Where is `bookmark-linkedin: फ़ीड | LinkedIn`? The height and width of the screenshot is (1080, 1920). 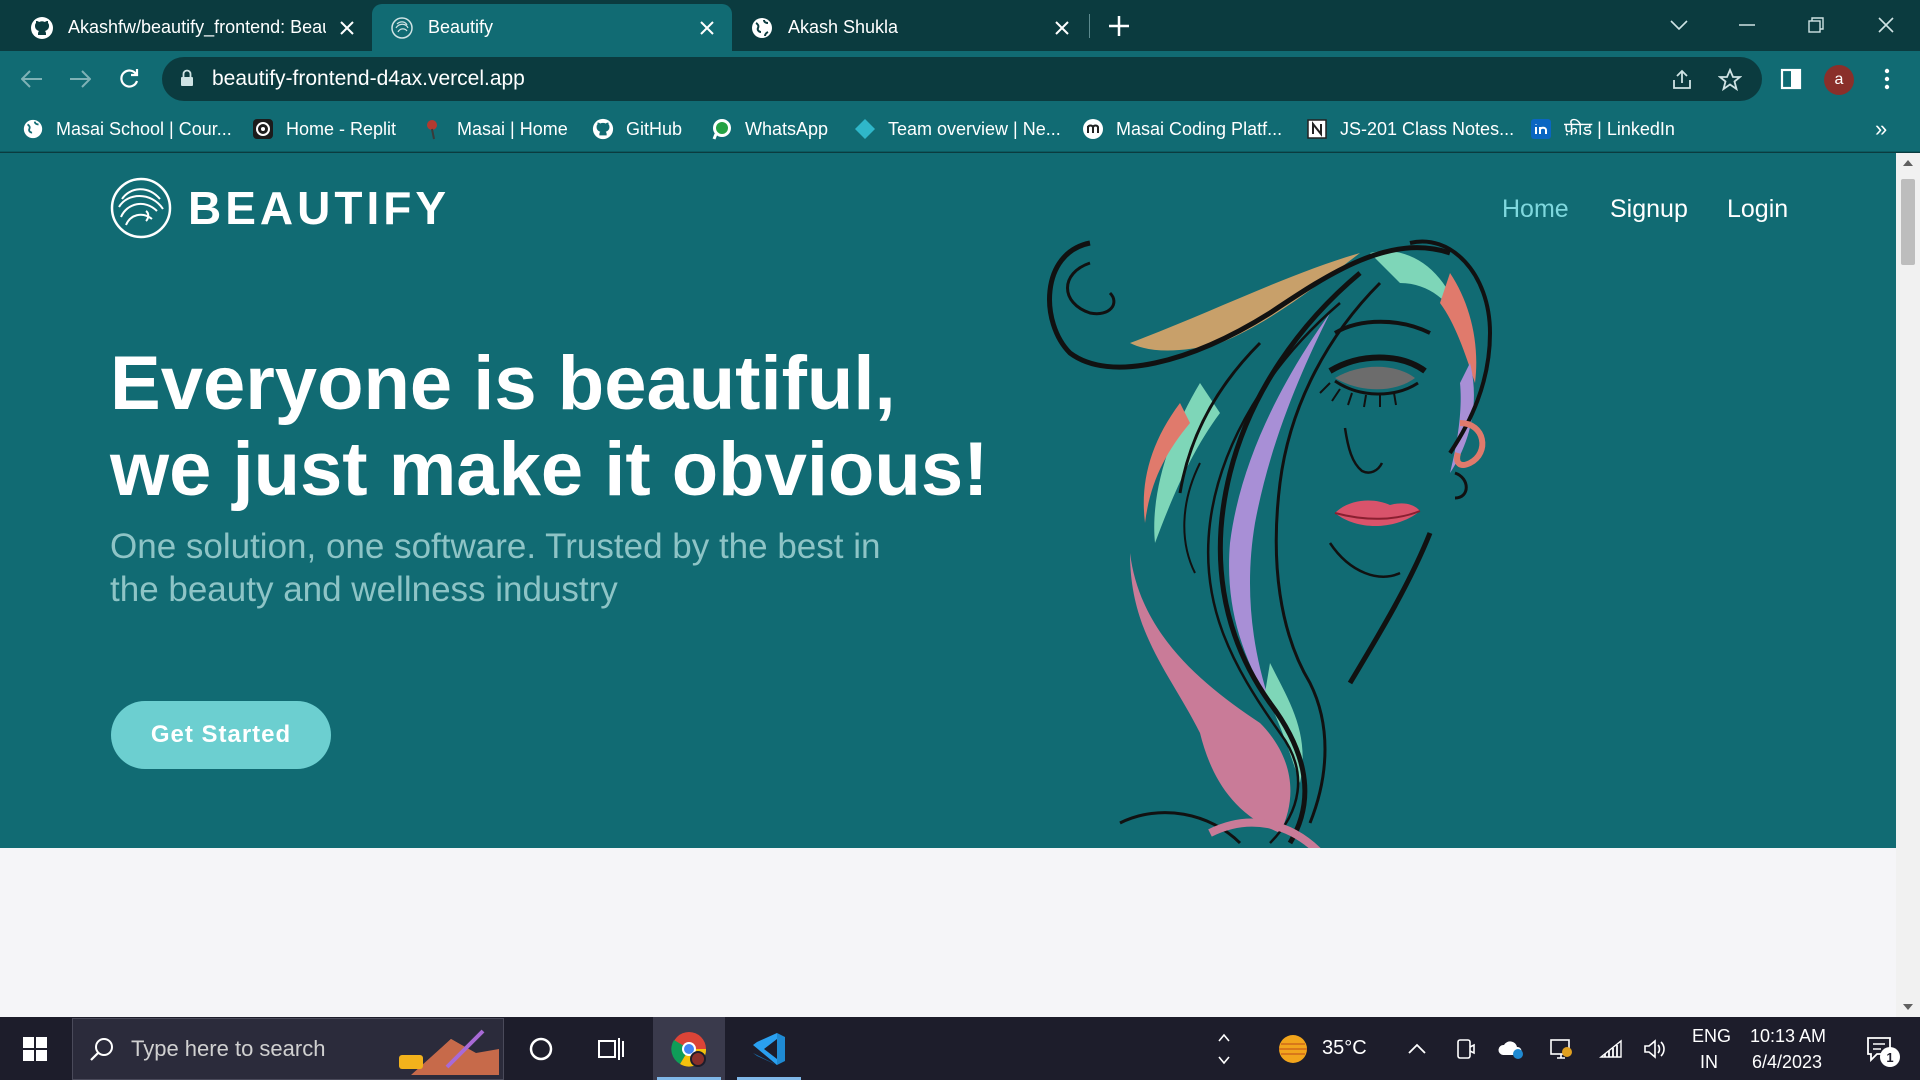 bookmark-linkedin: फ़ीड | LinkedIn is located at coordinates (1602, 129).